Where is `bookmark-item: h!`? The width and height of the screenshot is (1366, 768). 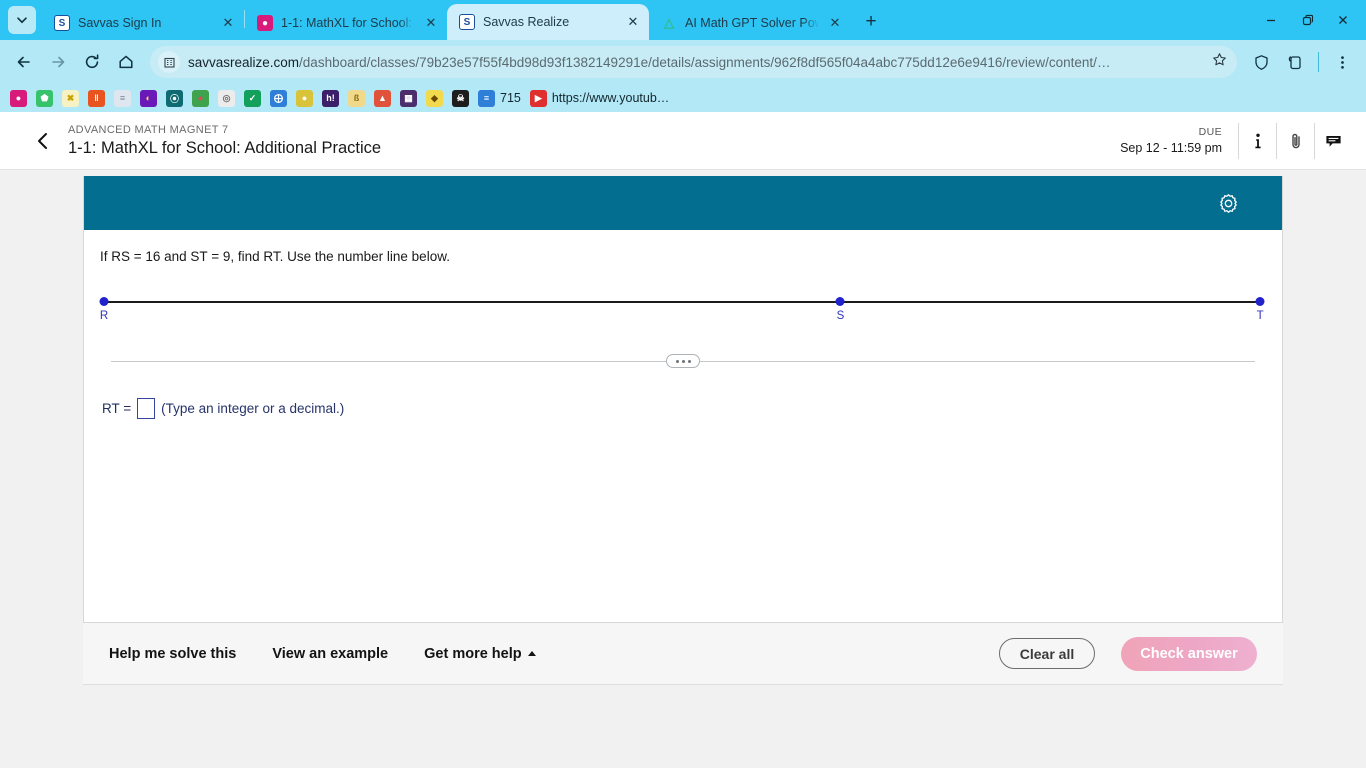
bookmark-item: h! is located at coordinates (330, 98).